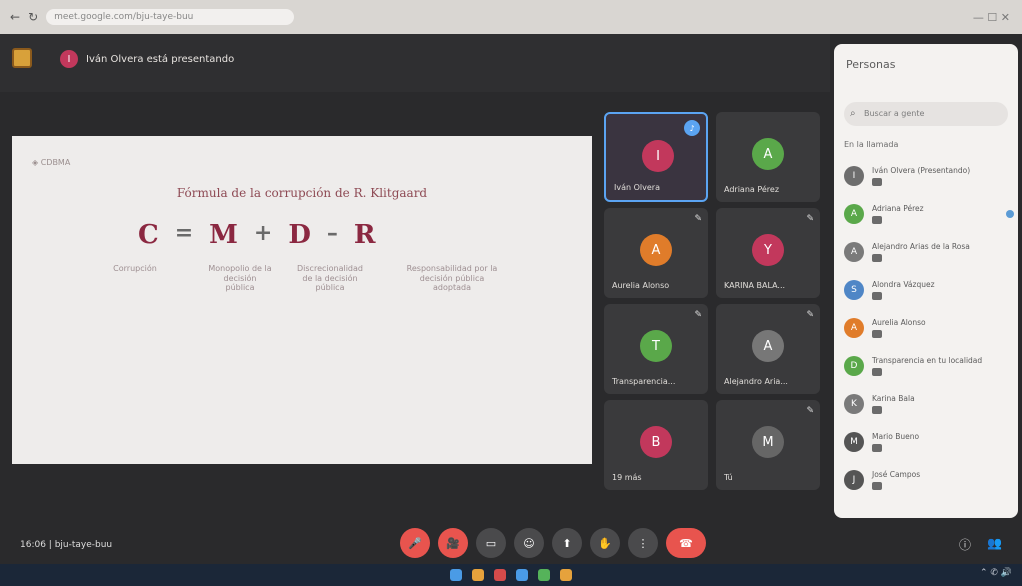  What do you see at coordinates (637, 187) in the screenshot?
I see `participant-name: Iván Olvera` at bounding box center [637, 187].